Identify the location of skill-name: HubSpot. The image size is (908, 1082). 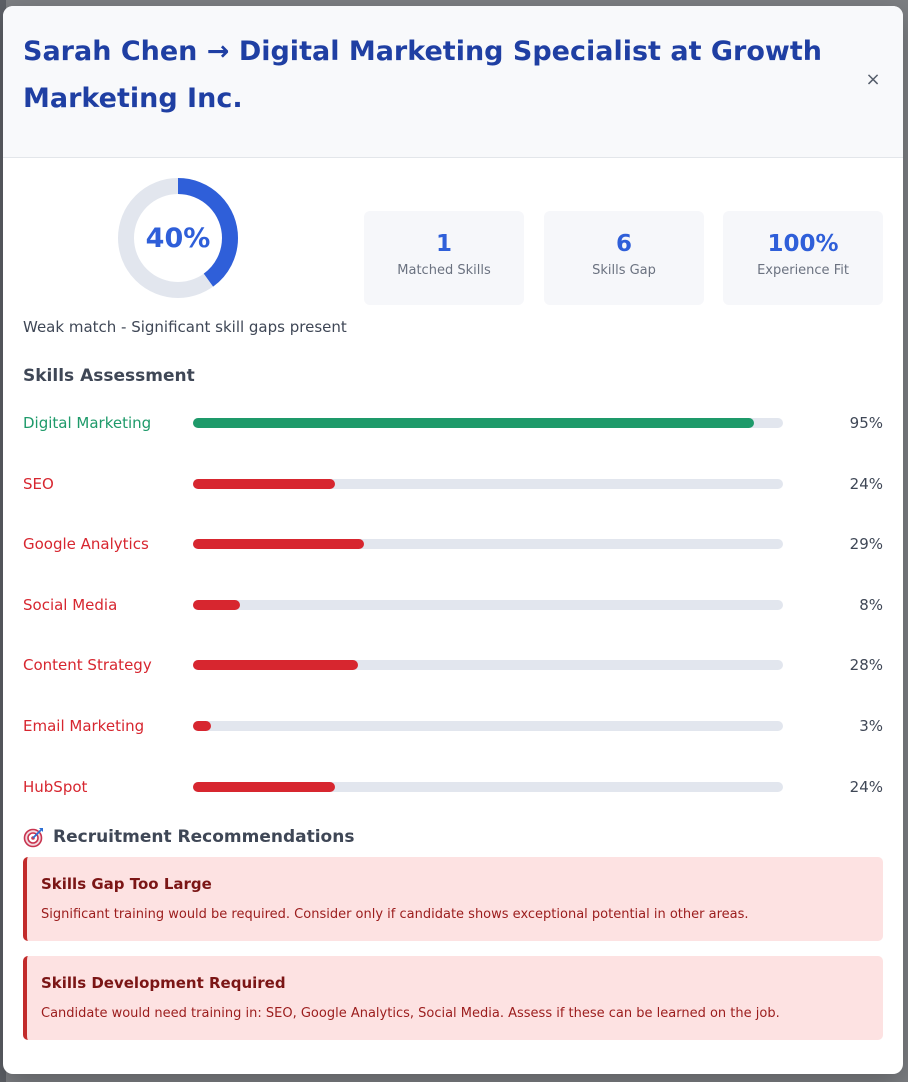
(55, 786).